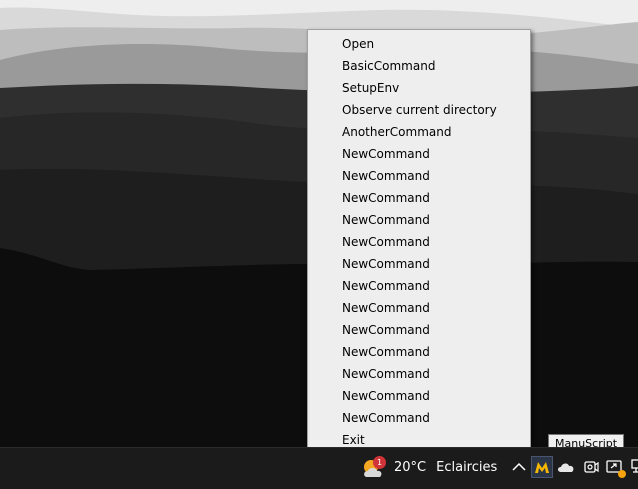  Describe the element at coordinates (419, 44) in the screenshot. I see `menu-item-open: Open` at that location.